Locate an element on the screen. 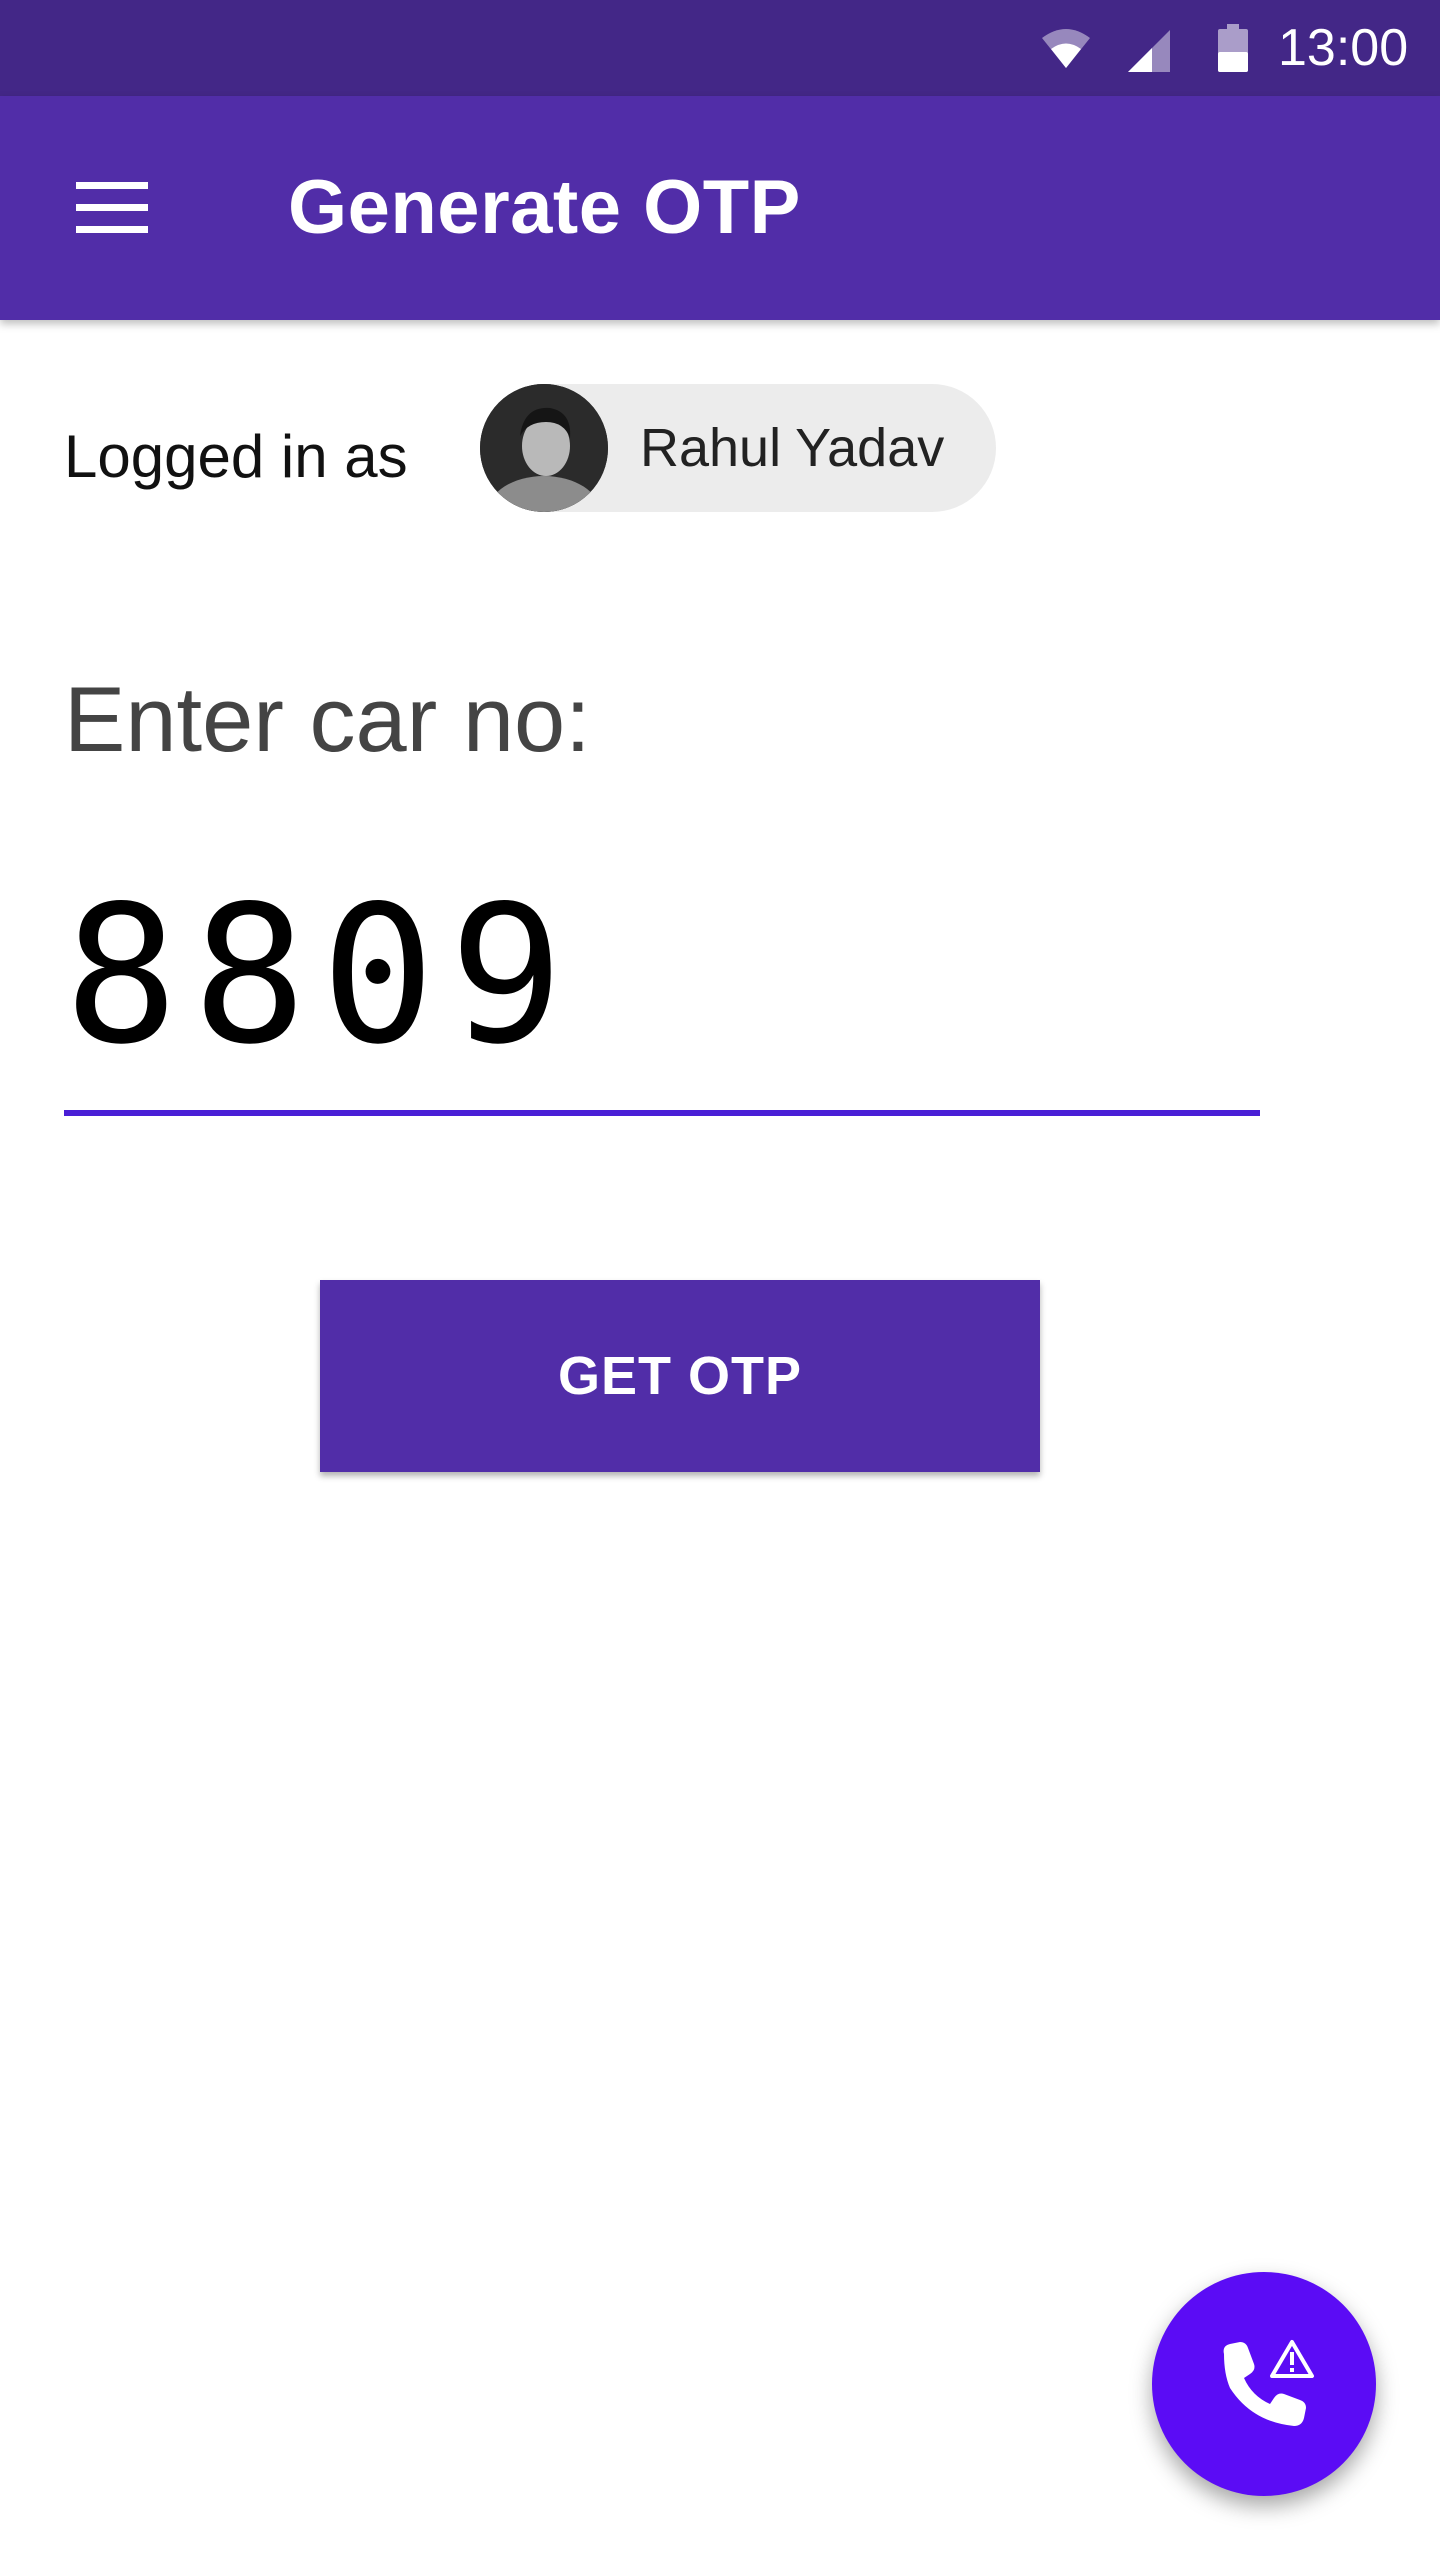 The height and width of the screenshot is (2560, 1440). wifi-icon is located at coordinates (1066, 48).